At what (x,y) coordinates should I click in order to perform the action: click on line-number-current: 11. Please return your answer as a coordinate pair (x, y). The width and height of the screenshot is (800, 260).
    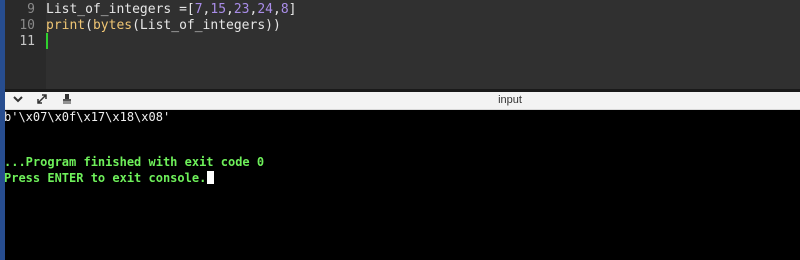
    Looking at the image, I should click on (27, 41).